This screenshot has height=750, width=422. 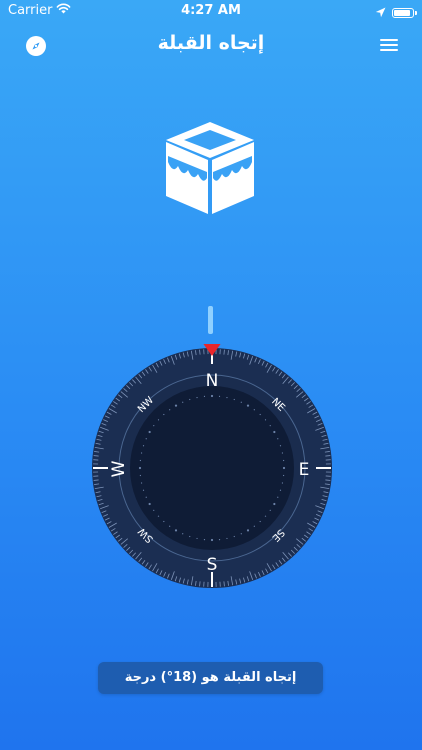 I want to click on menu-icon, so click(x=389, y=45).